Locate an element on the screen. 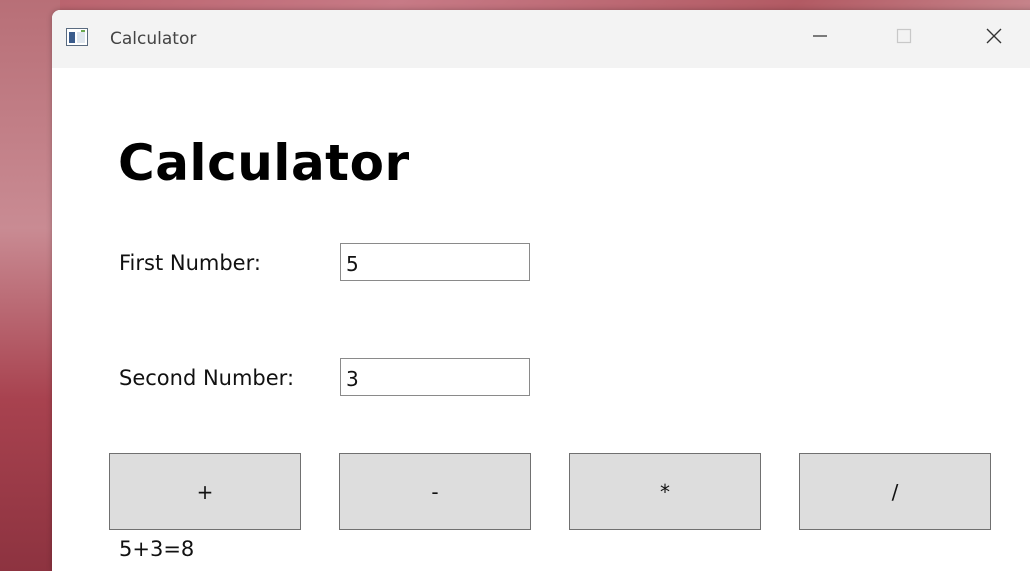  subtract-button: - is located at coordinates (435, 491).